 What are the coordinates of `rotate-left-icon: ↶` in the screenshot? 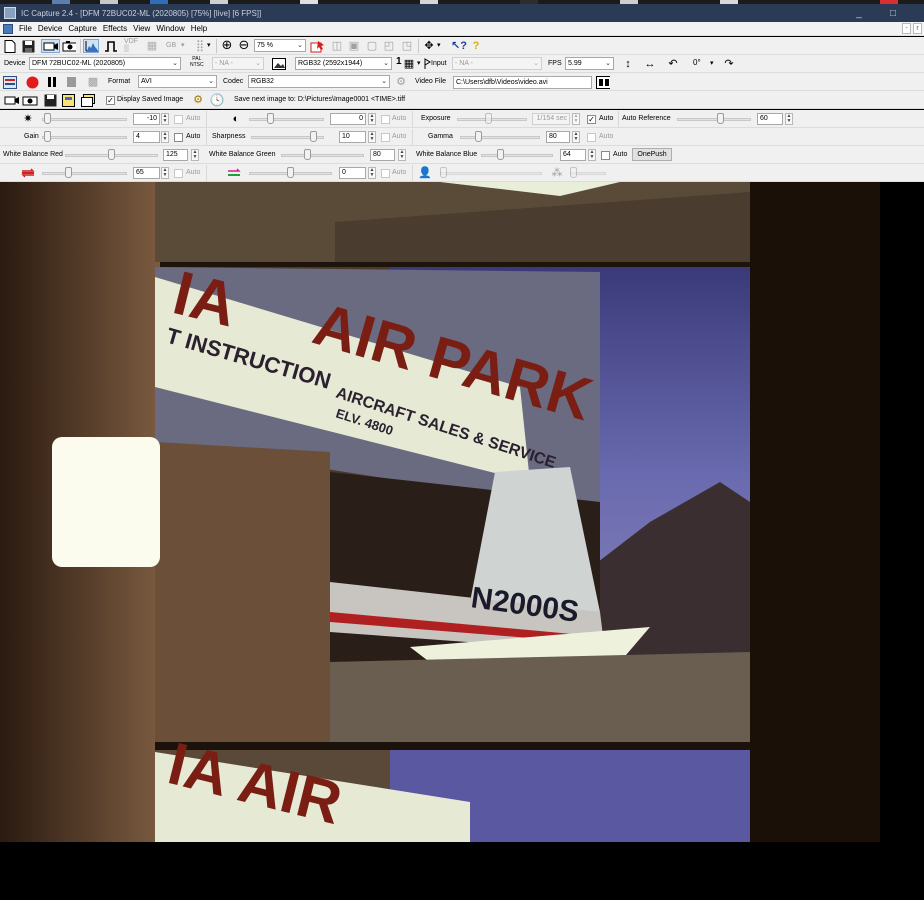 It's located at (673, 64).